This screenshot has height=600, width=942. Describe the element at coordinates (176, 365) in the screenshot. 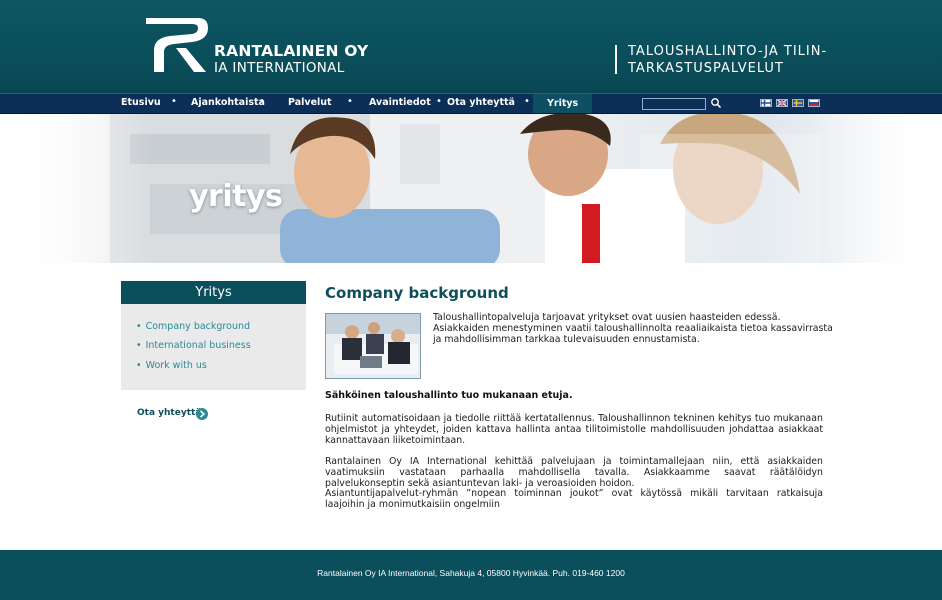

I see `sidebar-item-label: Work with us` at that location.